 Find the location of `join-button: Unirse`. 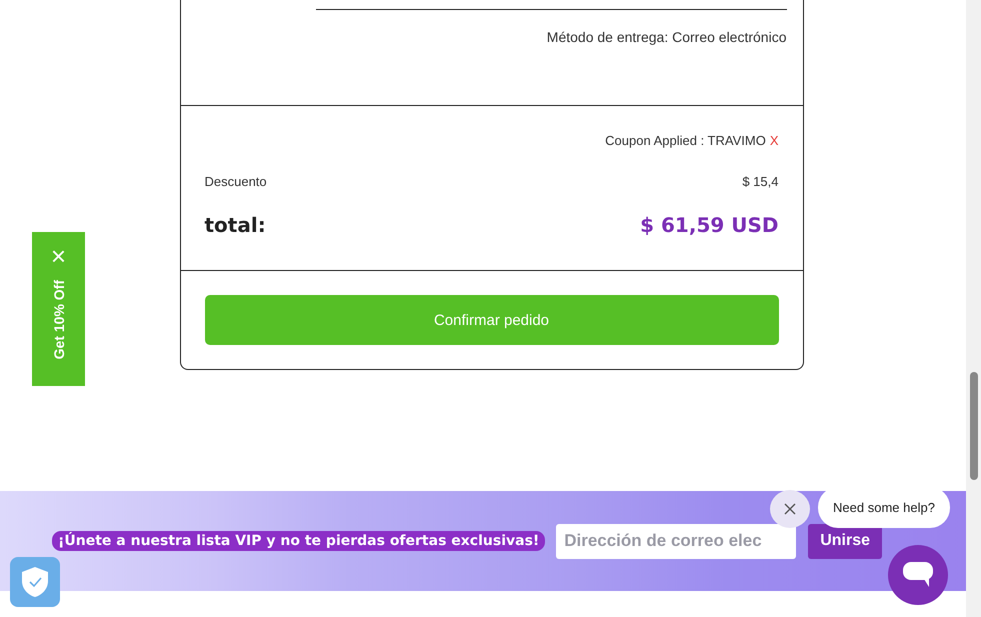

join-button: Unirse is located at coordinates (845, 541).